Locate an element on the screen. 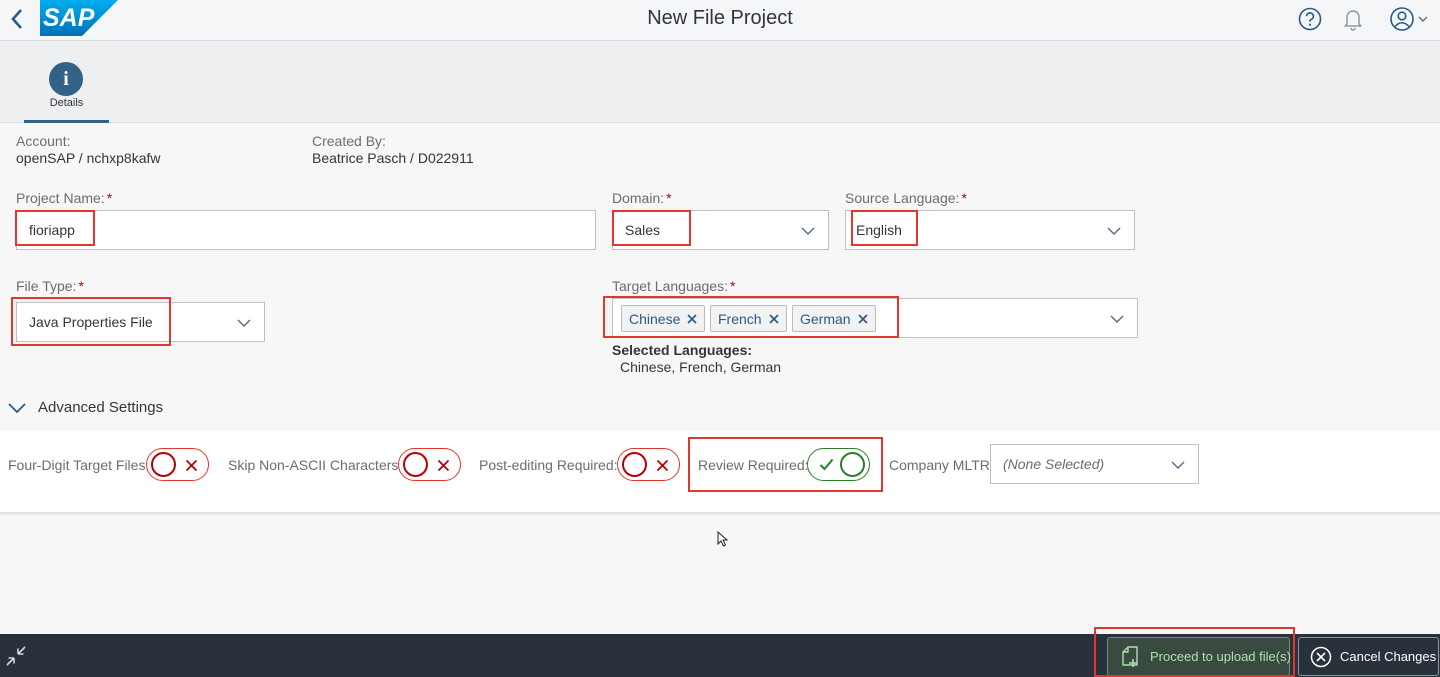 This screenshot has width=1440, height=677. project-name-input: fioriapp is located at coordinates (306, 230).